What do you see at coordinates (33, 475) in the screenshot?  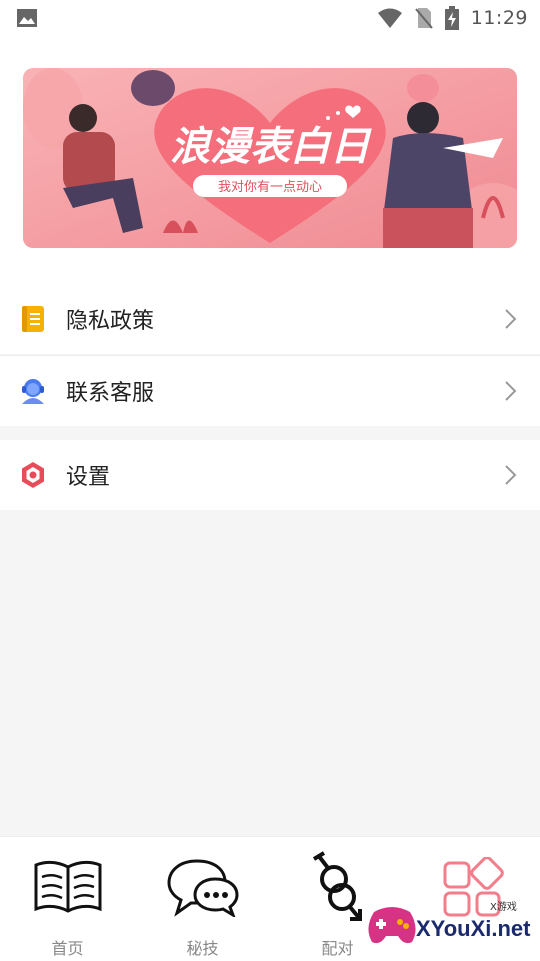 I see `settings-icon` at bounding box center [33, 475].